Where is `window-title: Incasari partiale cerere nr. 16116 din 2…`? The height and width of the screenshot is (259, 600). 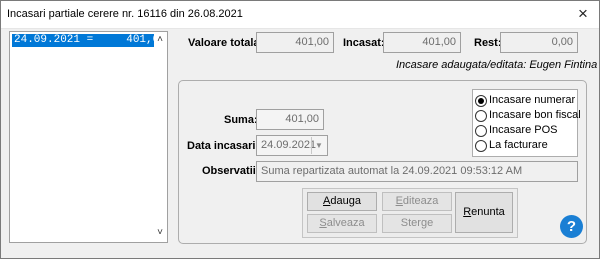 window-title: Incasari partiale cerere nr. 16116 din 2… is located at coordinates (125, 14).